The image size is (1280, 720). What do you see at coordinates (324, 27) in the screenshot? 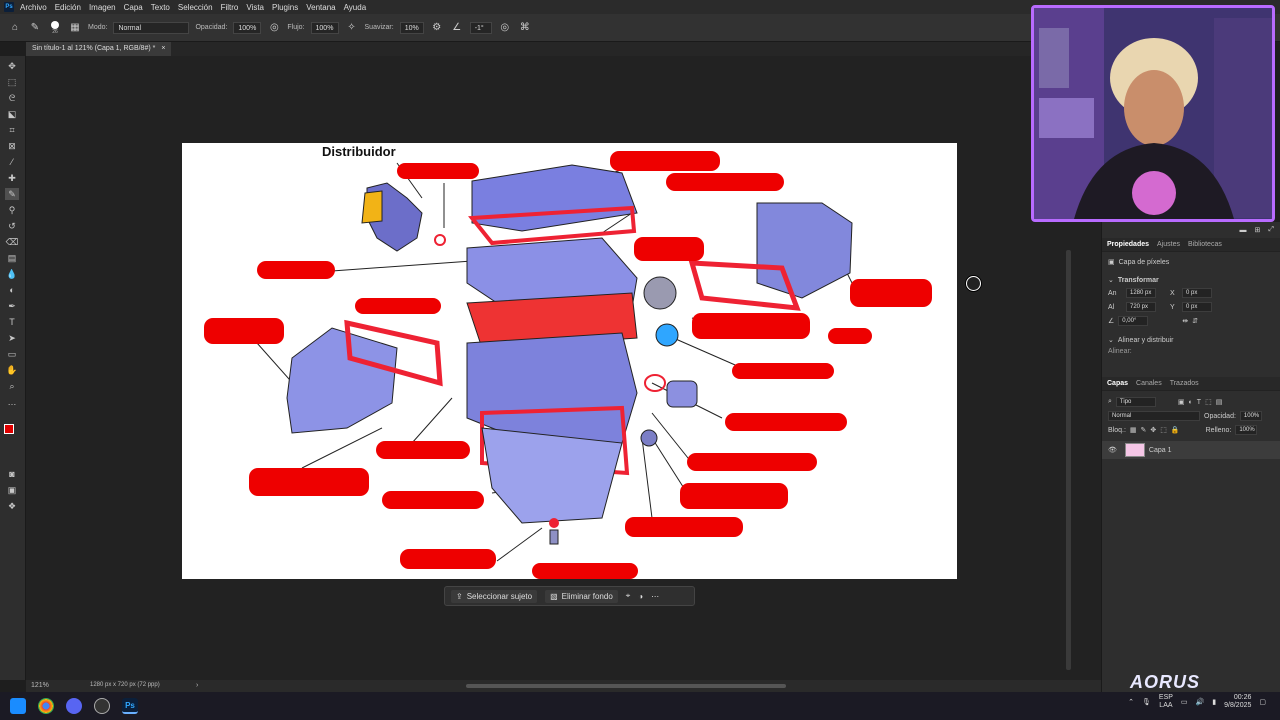
I see `flow-input: 100%` at bounding box center [324, 27].